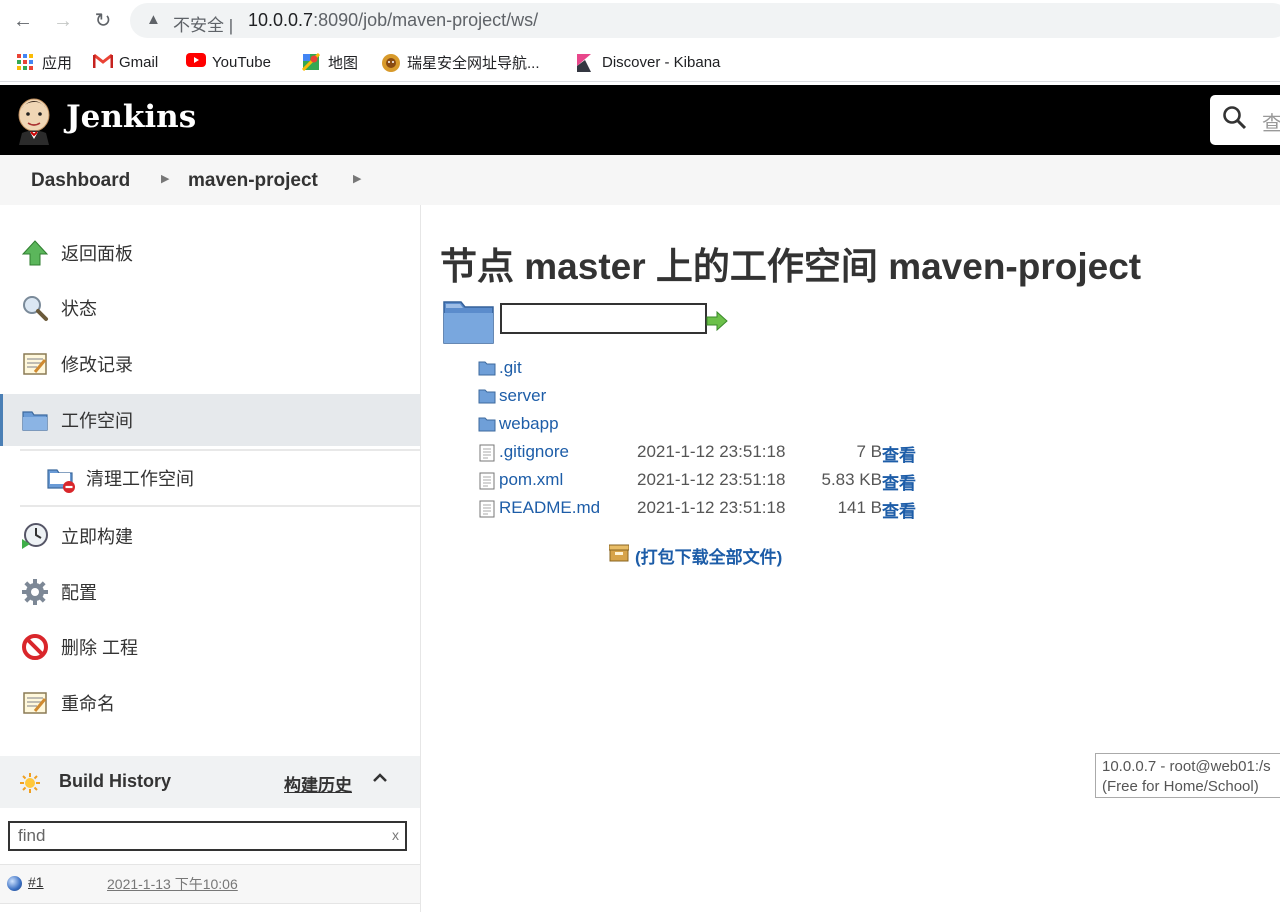  What do you see at coordinates (210, 364) in the screenshot?
I see `task-changes: 修改记录` at bounding box center [210, 364].